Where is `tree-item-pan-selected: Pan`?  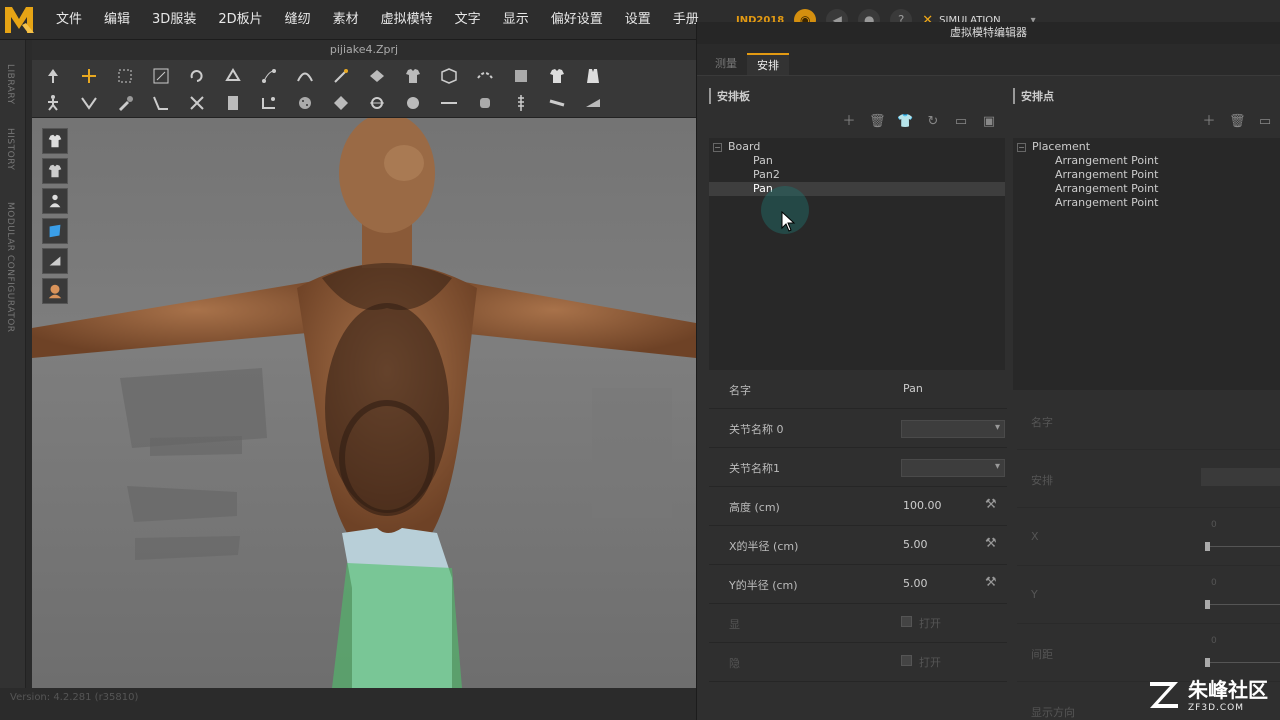
tree-item-pan-selected: Pan is located at coordinates (857, 189).